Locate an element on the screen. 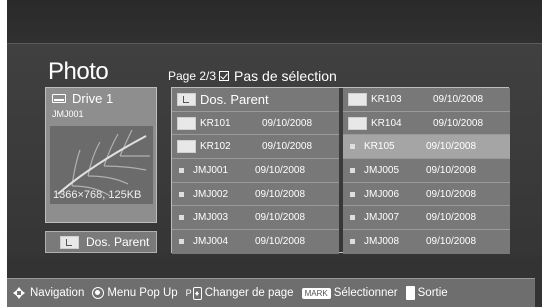 This screenshot has width=542, height=307. selection-checkbox-icon is located at coordinates (224, 76).